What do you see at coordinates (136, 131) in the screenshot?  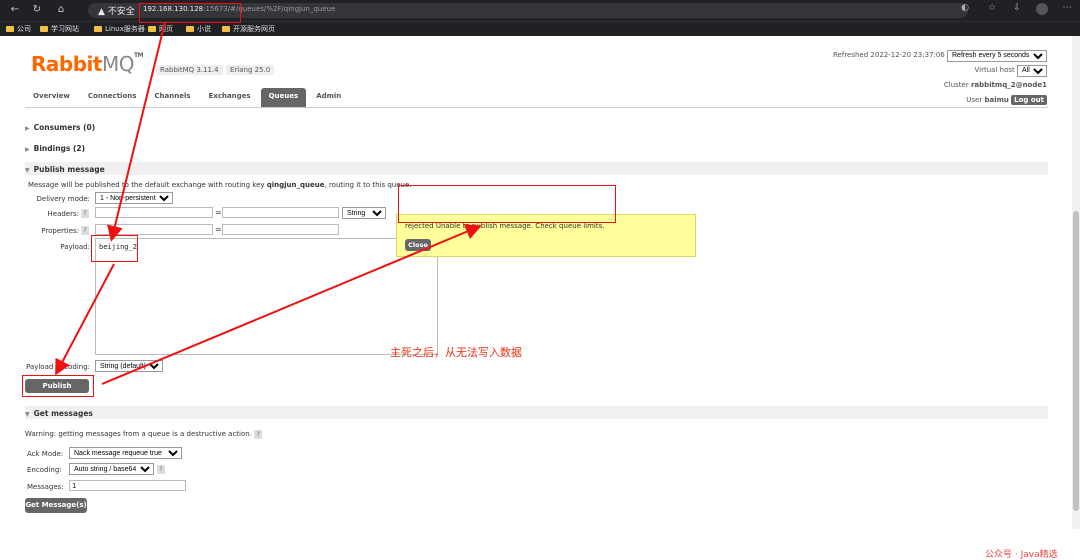 I see `arrow-url-to-payload` at bounding box center [136, 131].